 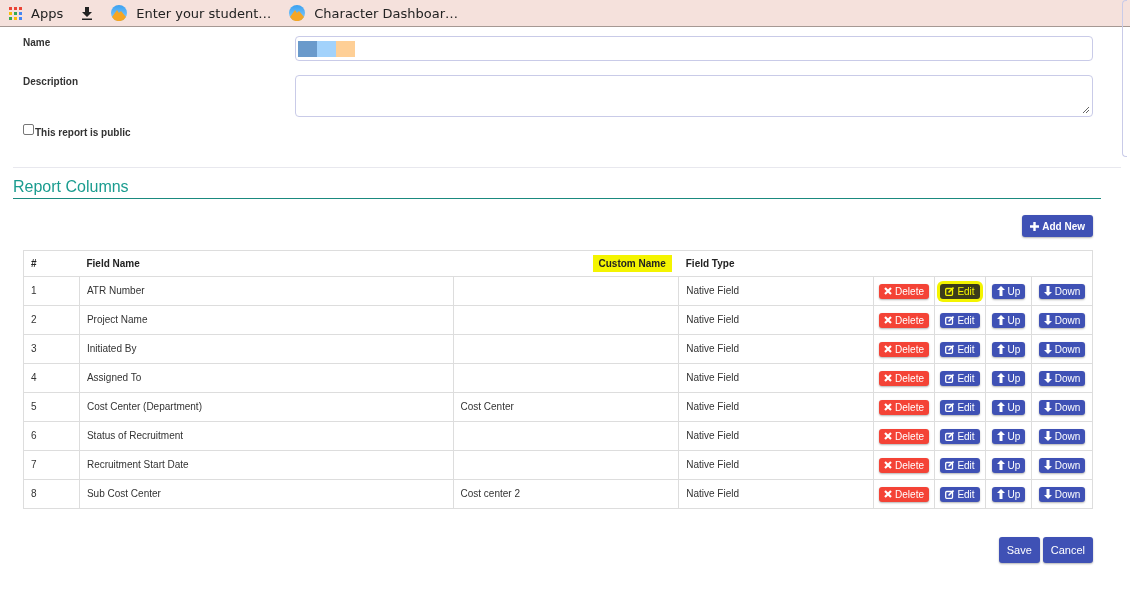 I want to click on name-field, so click(x=694, y=48).